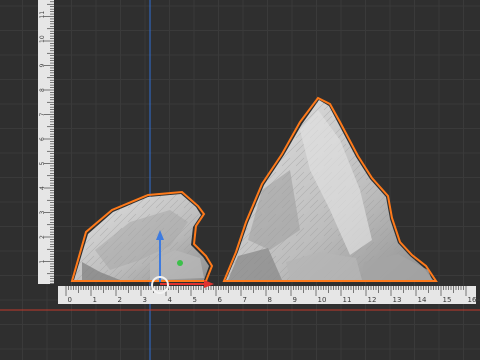  I want to click on ruler-h-label: 14, so click(422, 300).